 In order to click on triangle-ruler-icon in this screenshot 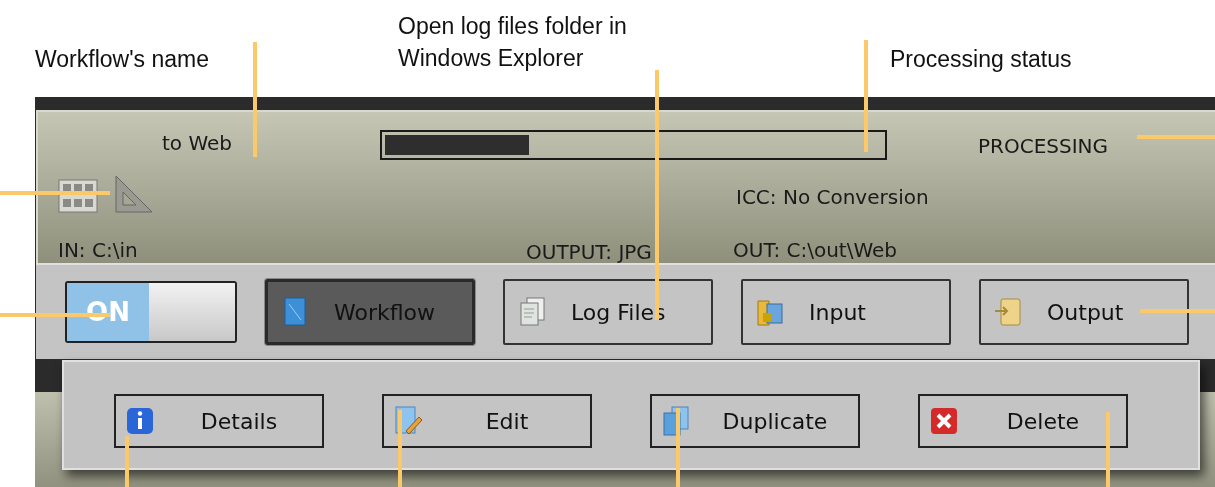, I will do `click(134, 194)`.